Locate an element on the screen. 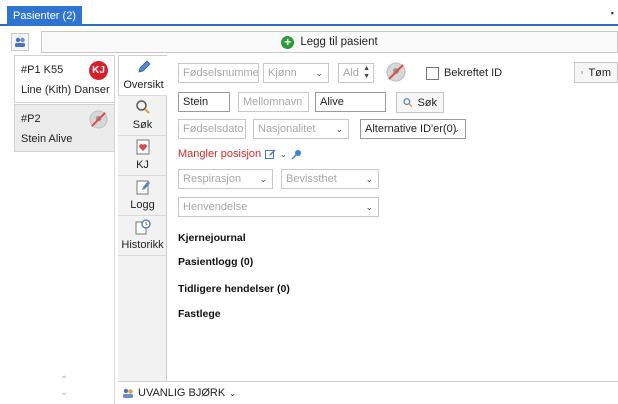 This screenshot has height=404, width=618. nav-label: Historikk is located at coordinates (142, 245).